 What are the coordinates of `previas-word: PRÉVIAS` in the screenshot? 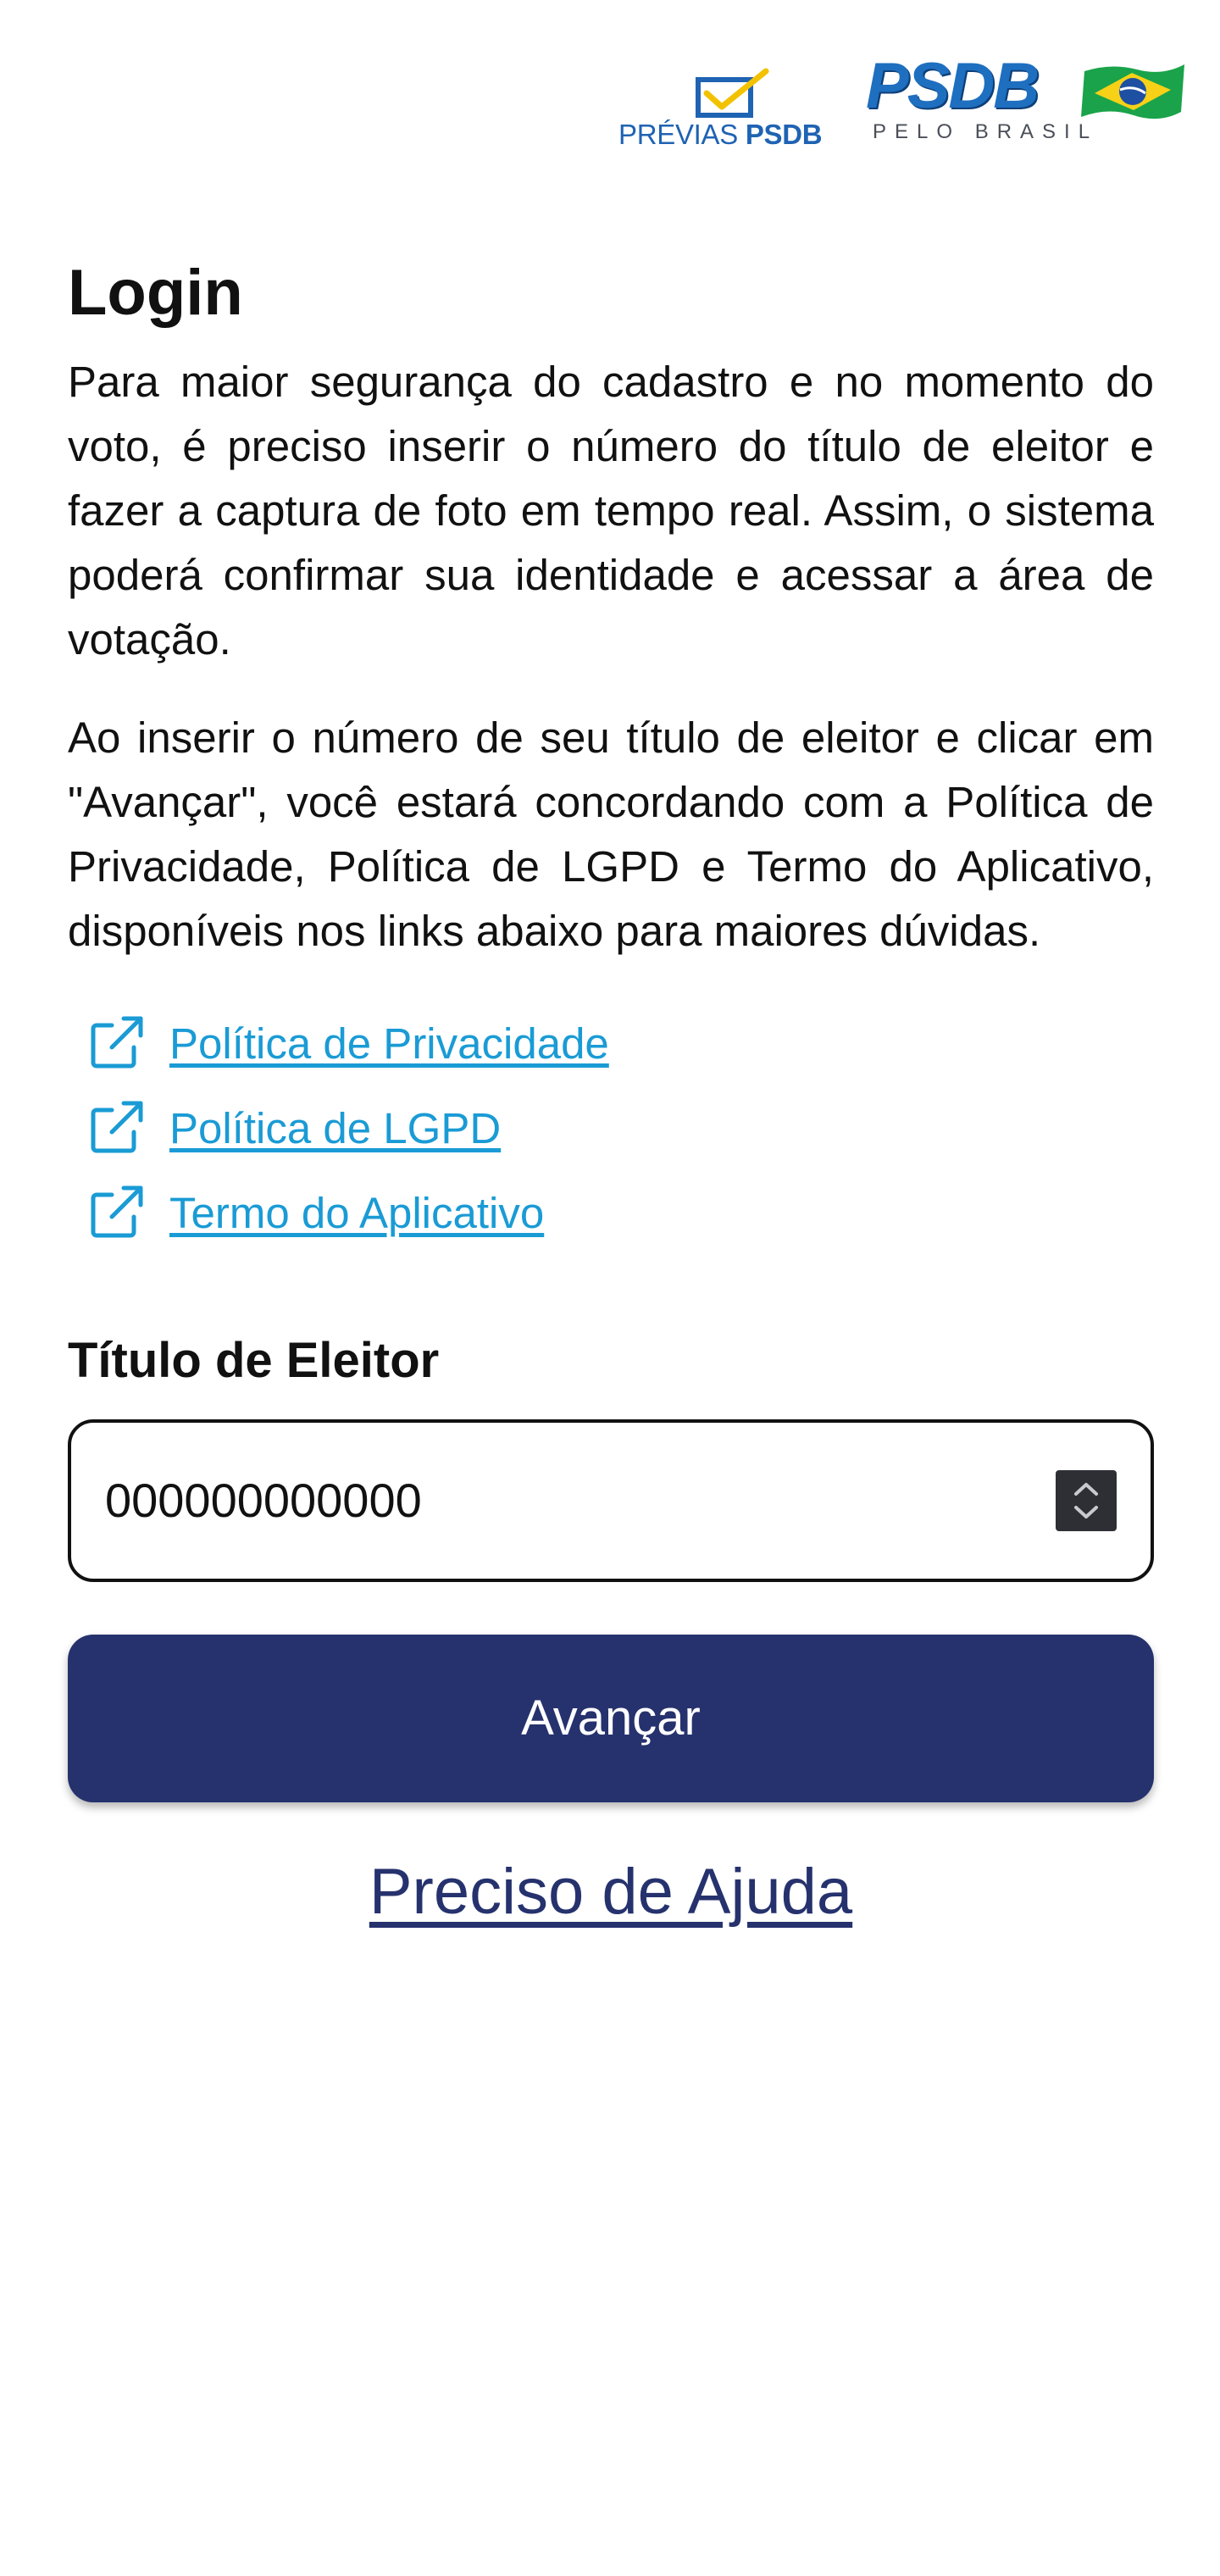 It's located at (678, 134).